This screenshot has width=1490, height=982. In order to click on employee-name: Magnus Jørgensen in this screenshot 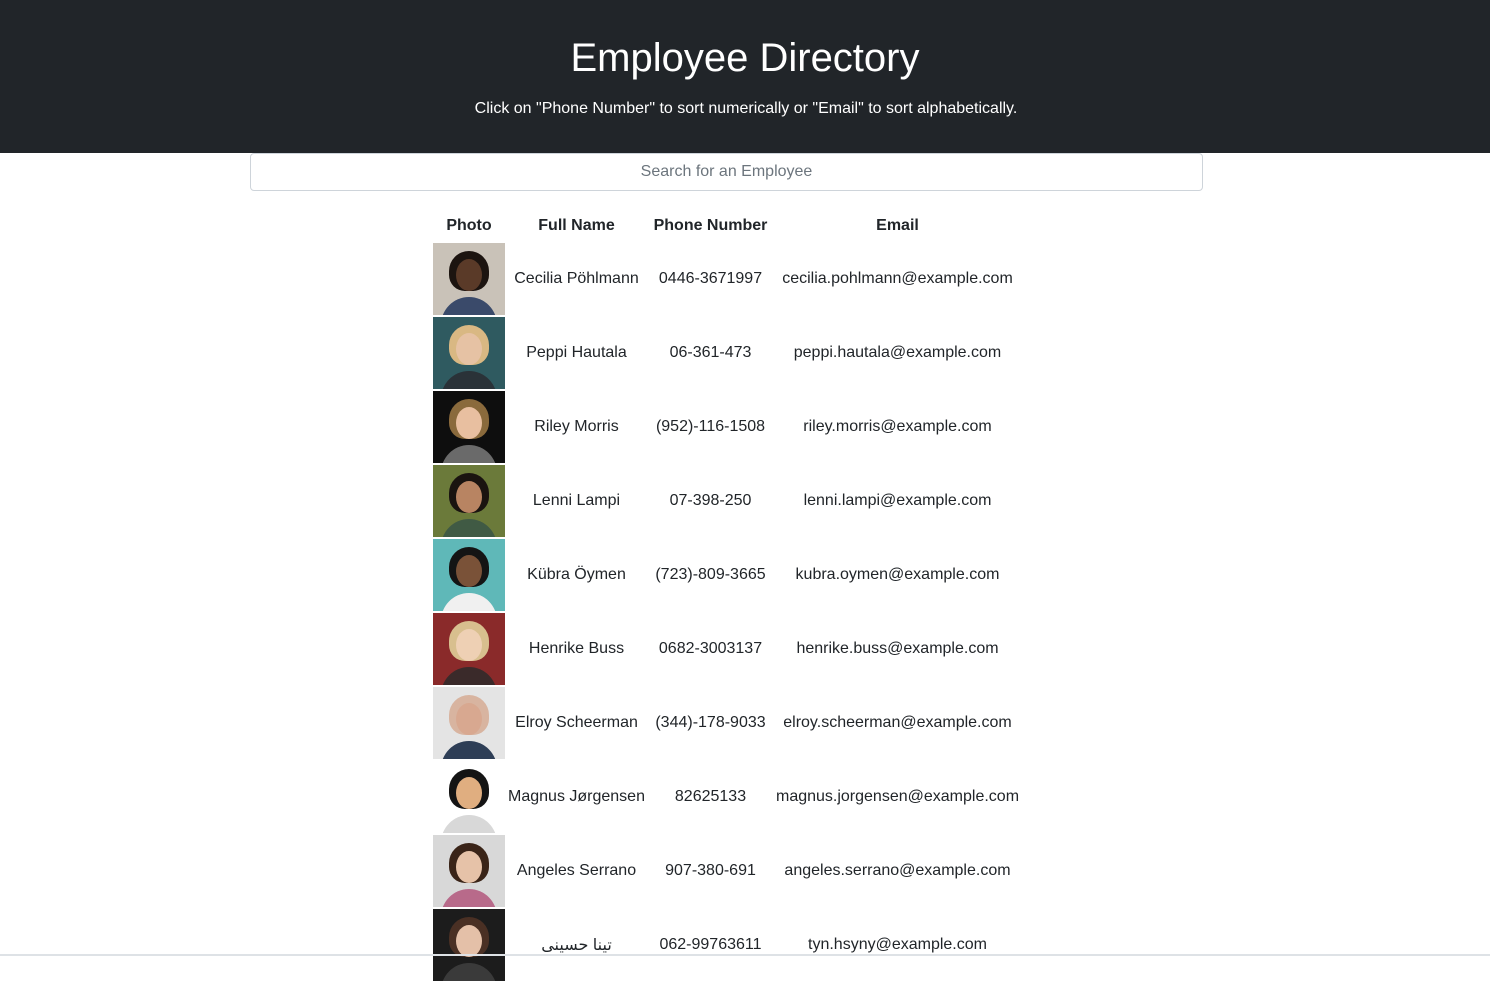, I will do `click(576, 796)`.